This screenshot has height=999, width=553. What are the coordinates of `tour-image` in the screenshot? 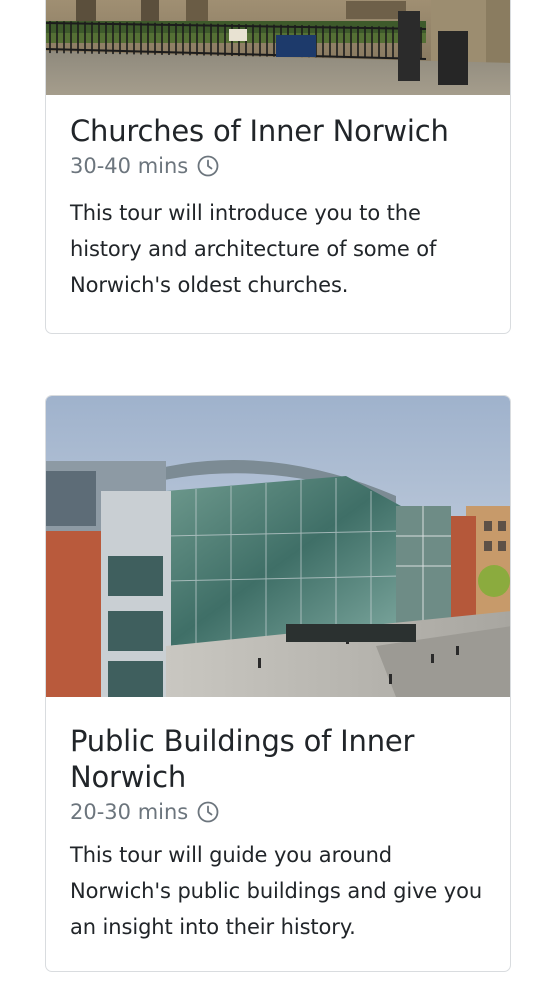 It's located at (278, 47).